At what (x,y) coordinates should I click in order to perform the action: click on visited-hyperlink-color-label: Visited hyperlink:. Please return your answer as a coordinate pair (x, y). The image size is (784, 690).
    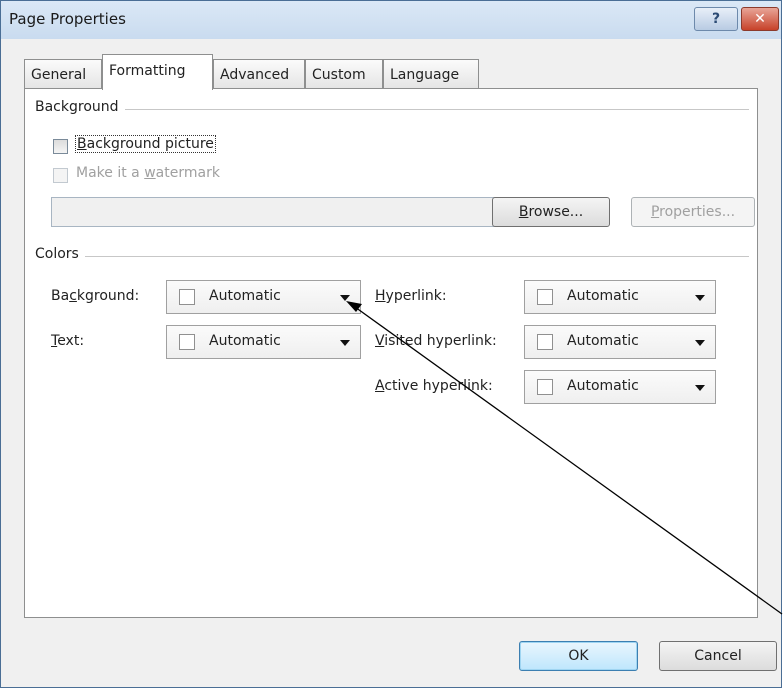
    Looking at the image, I should click on (436, 341).